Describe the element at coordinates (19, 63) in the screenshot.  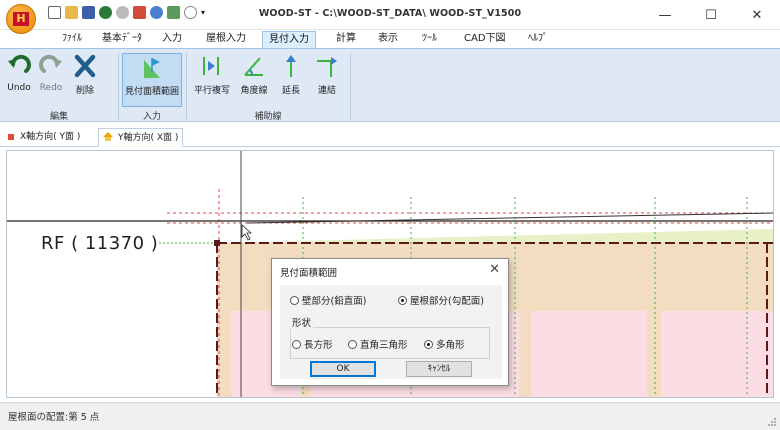
I see `undo-arrow-icon` at that location.